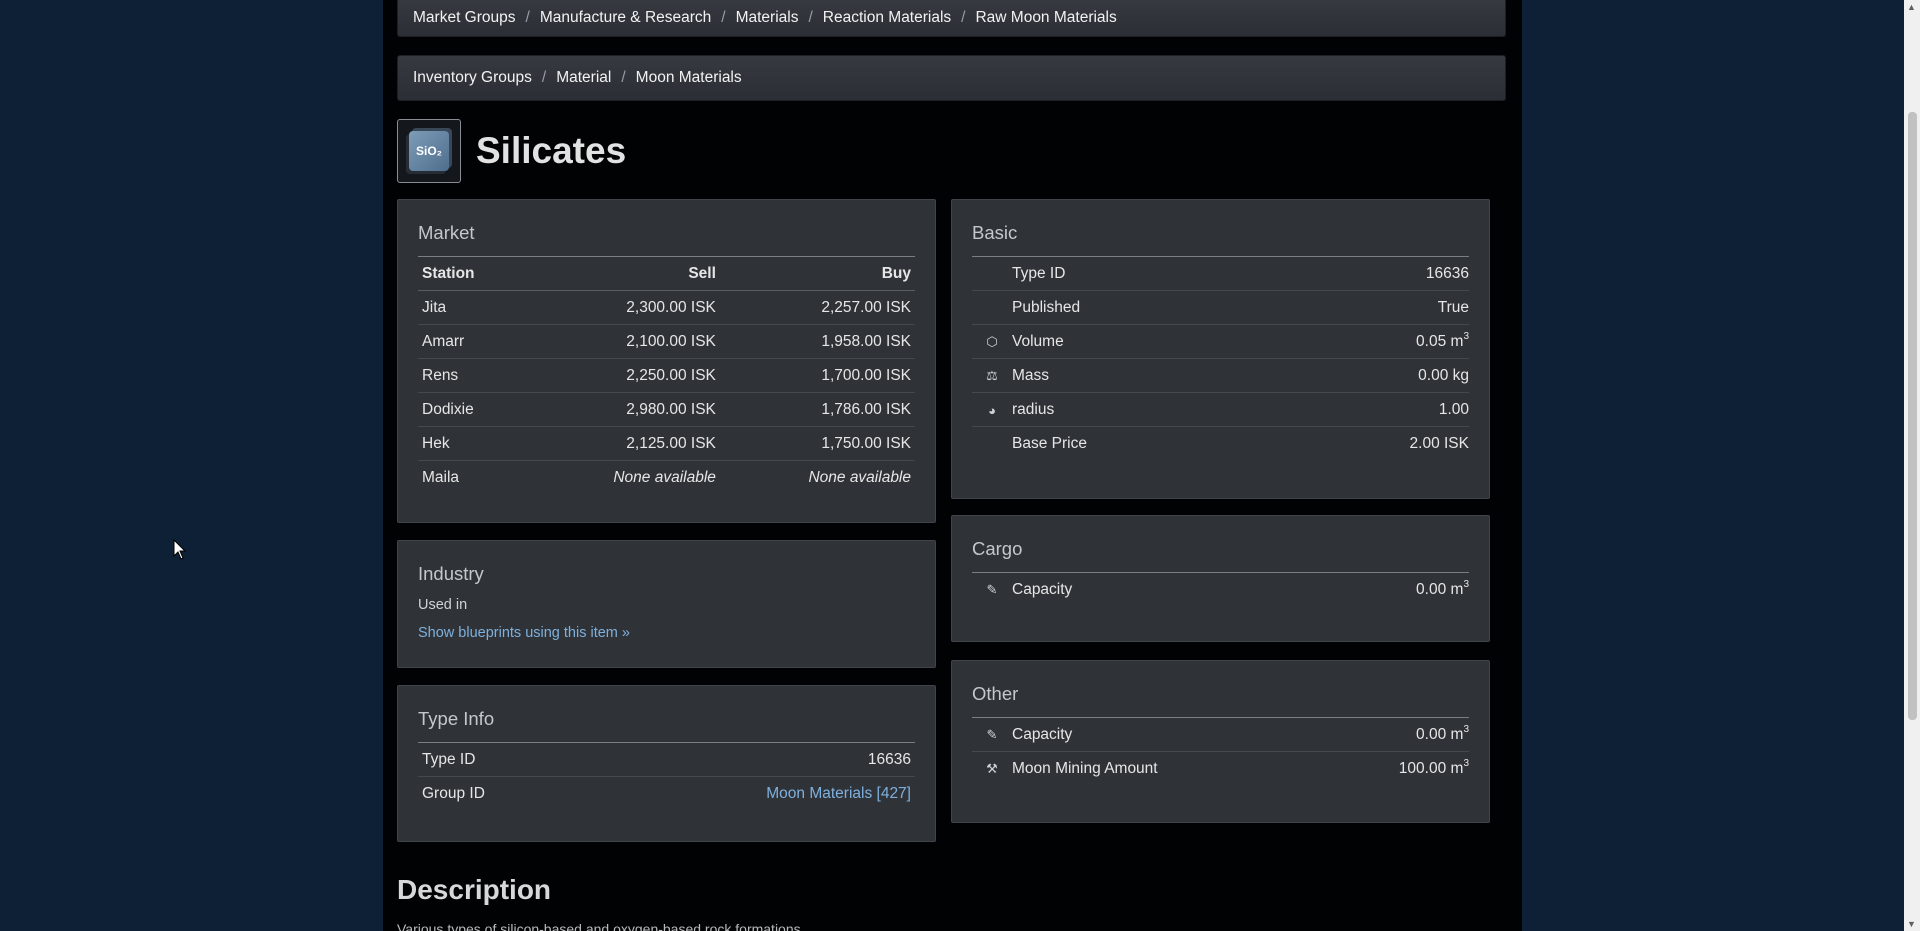  What do you see at coordinates (471, 443) in the screenshot?
I see `station-name: Hek` at bounding box center [471, 443].